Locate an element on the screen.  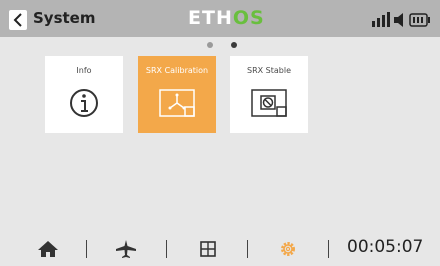
calibration-icon is located at coordinates (177, 103).